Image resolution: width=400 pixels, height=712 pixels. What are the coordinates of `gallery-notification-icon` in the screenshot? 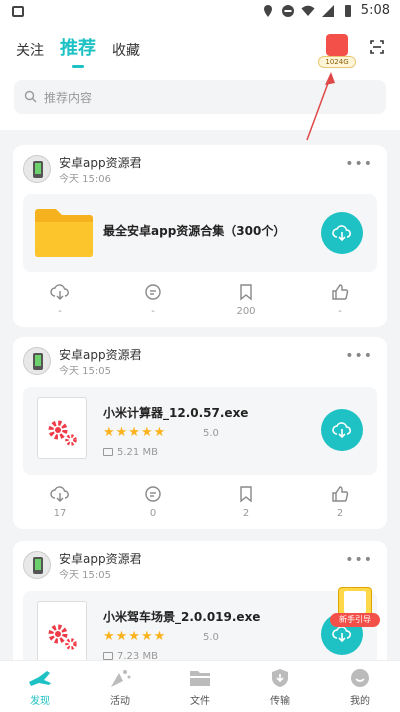 It's located at (18, 11).